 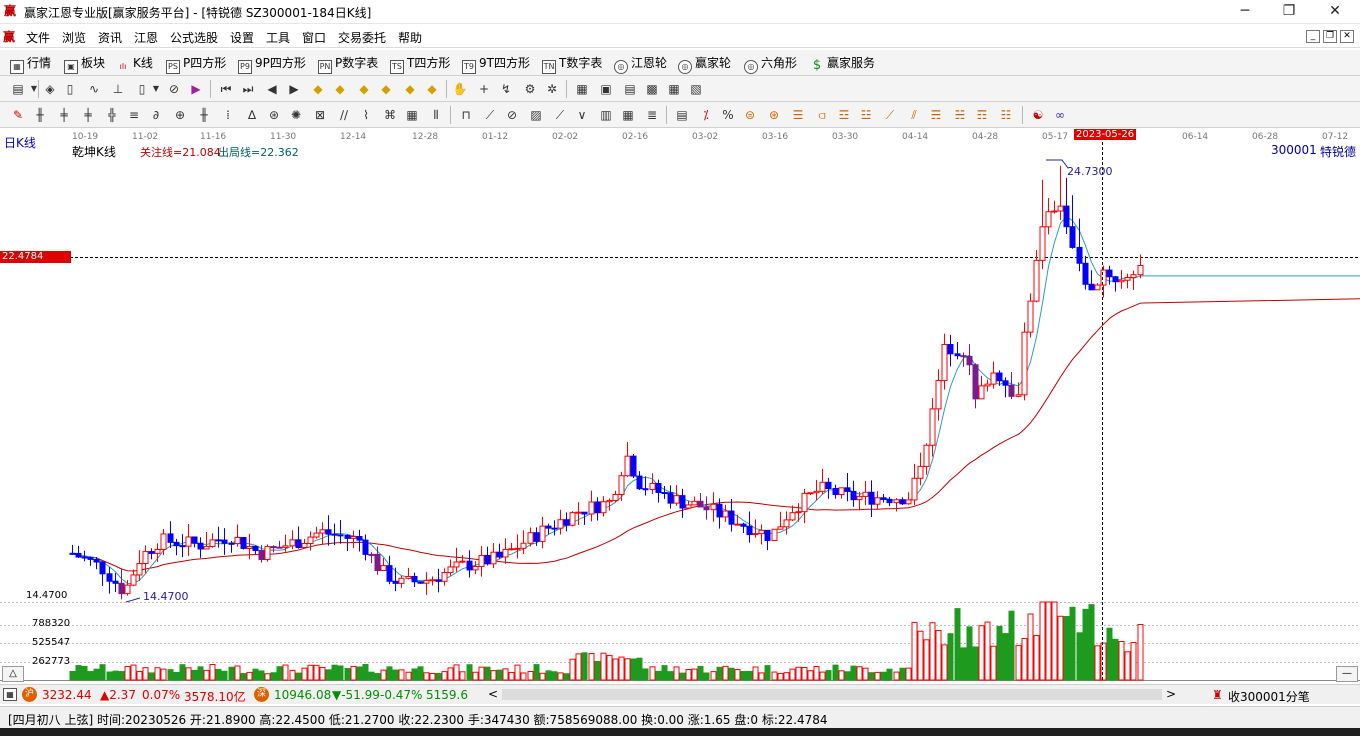 What do you see at coordinates (844, 115) in the screenshot?
I see `tool34-icon: ☲` at bounding box center [844, 115].